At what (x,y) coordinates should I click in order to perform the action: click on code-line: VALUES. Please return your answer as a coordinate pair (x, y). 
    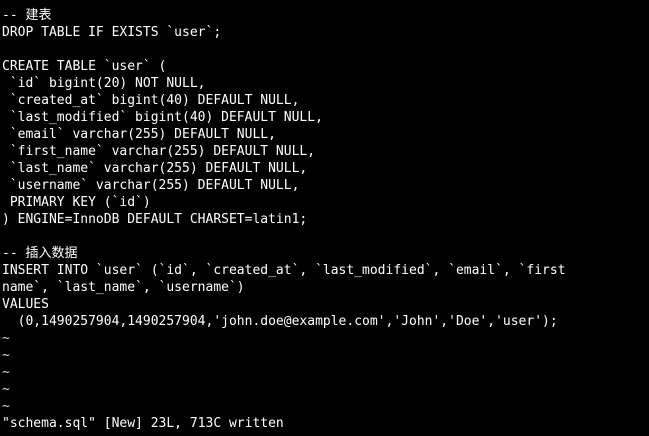
    Looking at the image, I should click on (25, 304).